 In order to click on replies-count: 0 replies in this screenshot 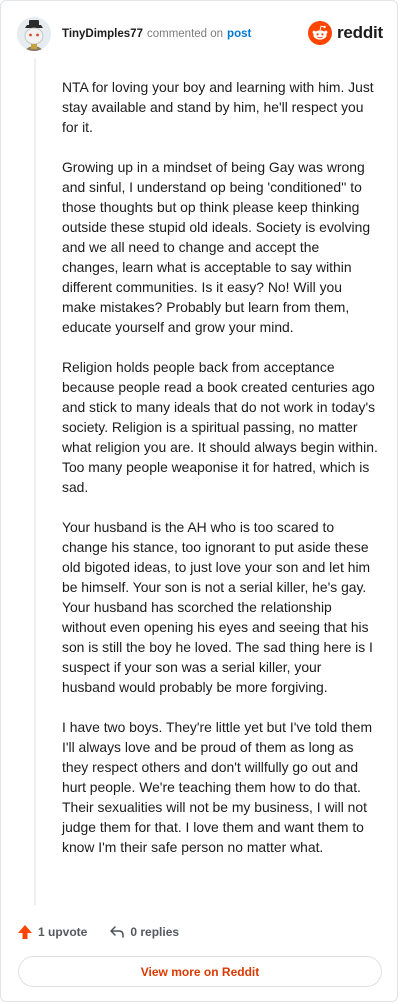, I will do `click(155, 932)`.